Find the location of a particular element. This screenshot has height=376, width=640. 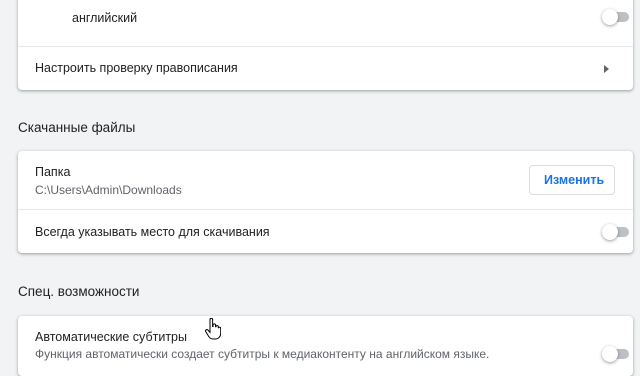

folder-label: Папка is located at coordinates (53, 172).